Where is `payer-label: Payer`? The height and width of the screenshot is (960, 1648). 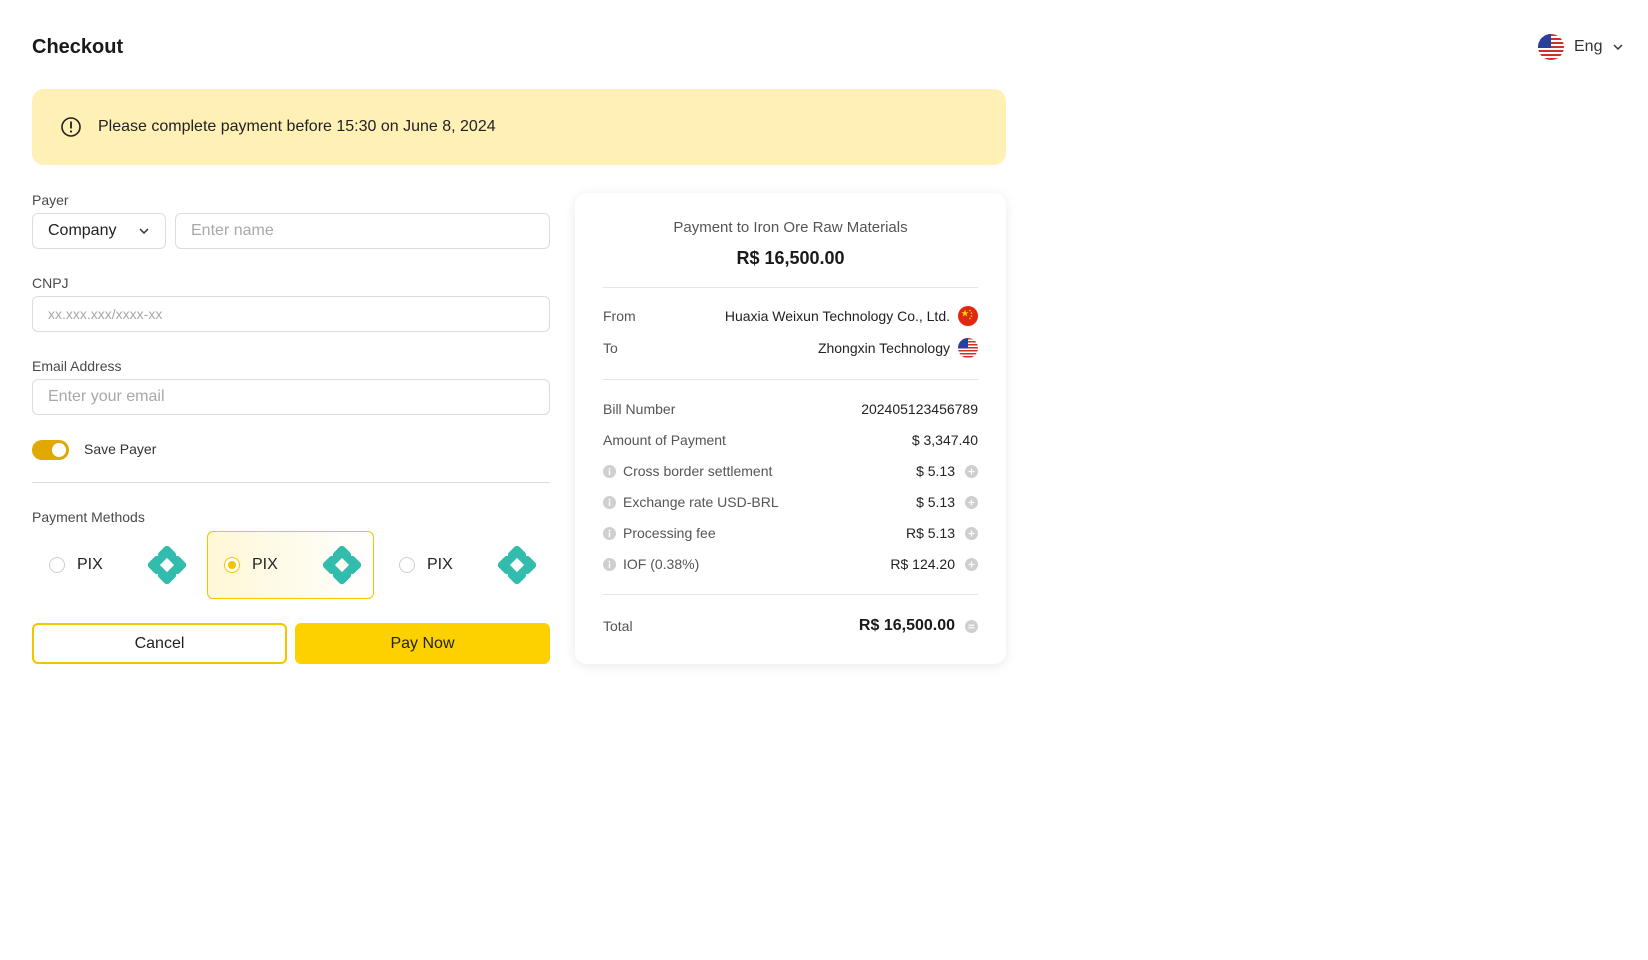
payer-label: Payer is located at coordinates (50, 200).